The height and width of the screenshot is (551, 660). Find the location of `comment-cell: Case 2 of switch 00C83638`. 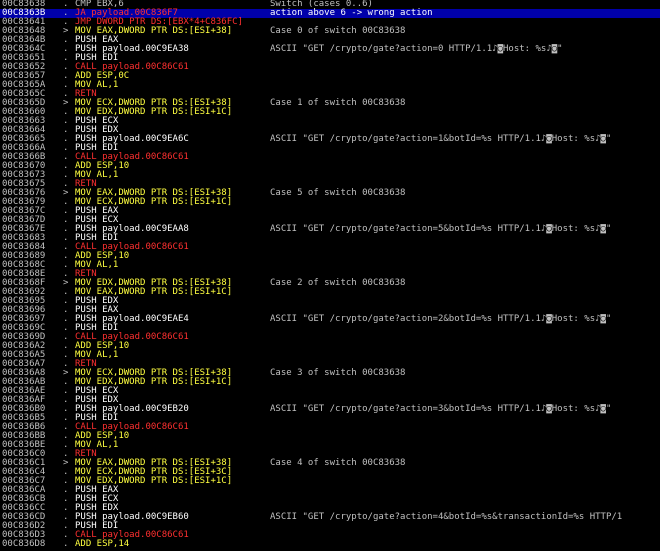

comment-cell: Case 2 of switch 00C83638 is located at coordinates (338, 283).